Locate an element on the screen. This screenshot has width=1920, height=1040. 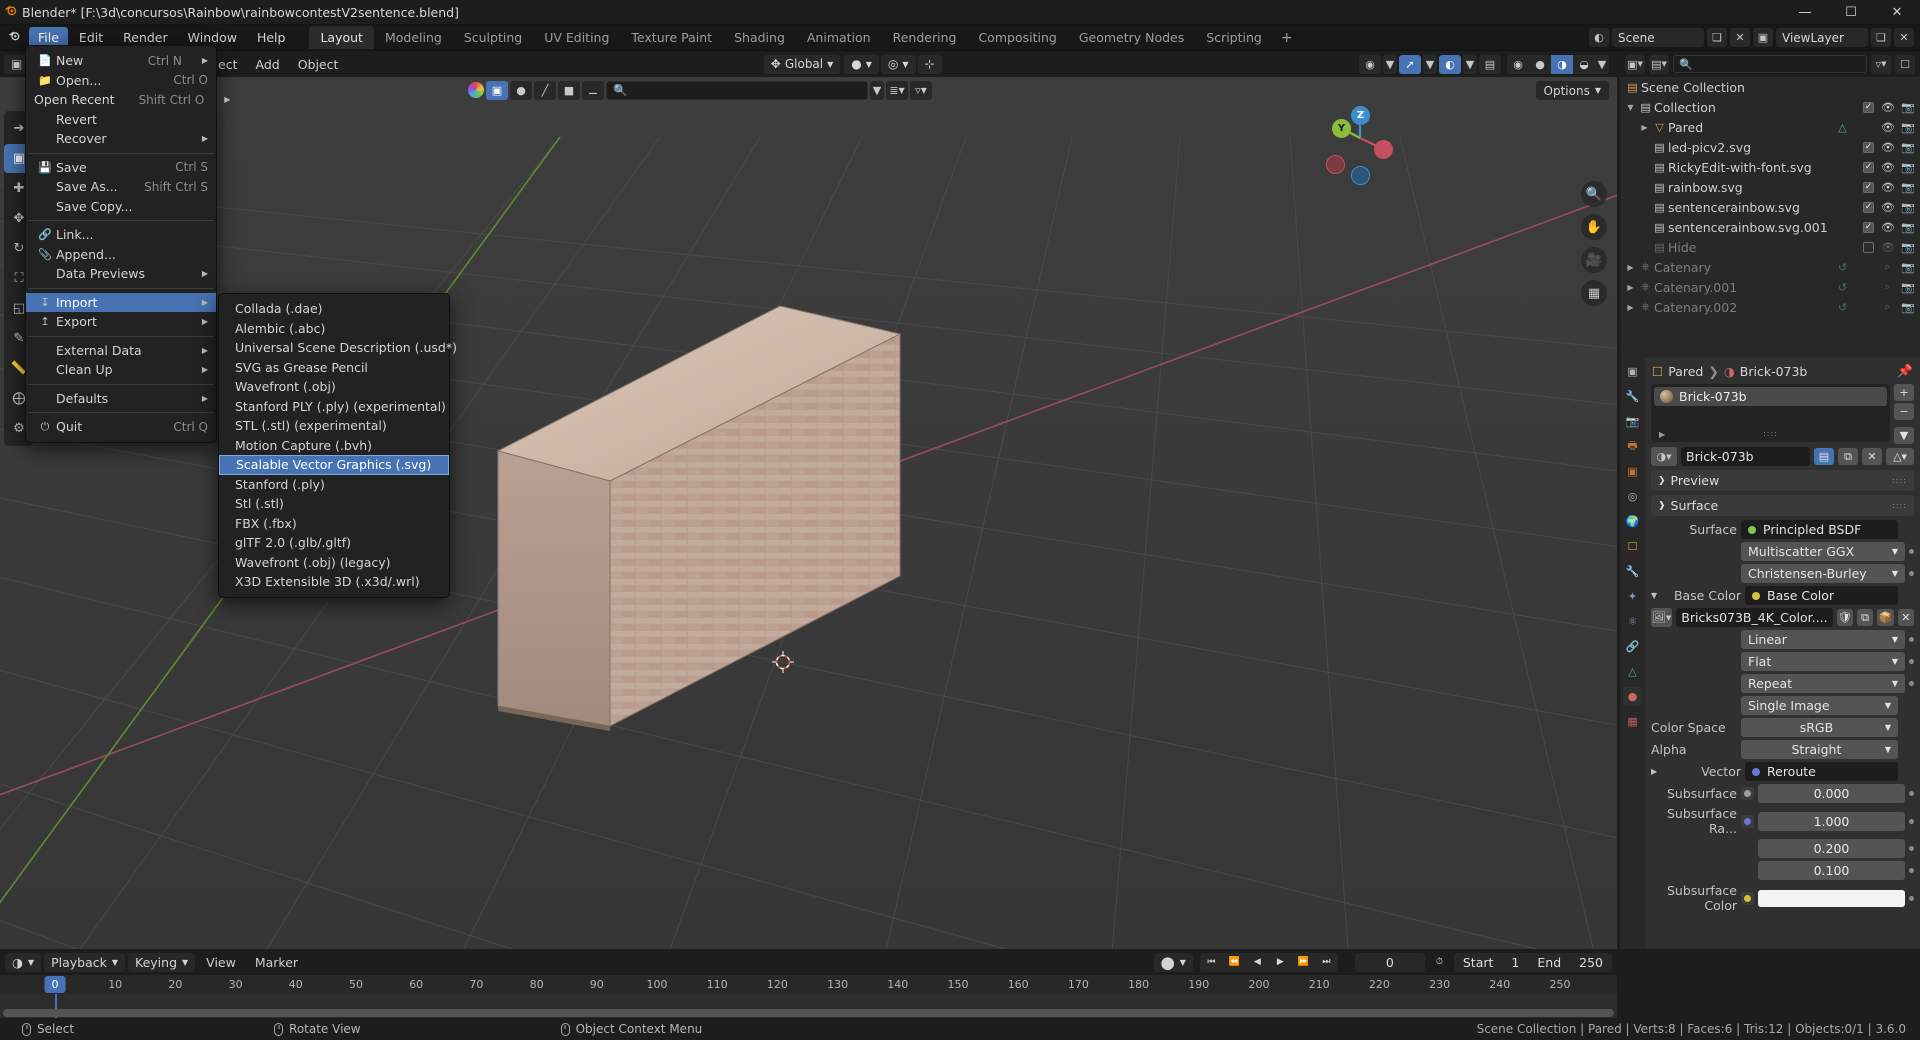
gizmo-axis-neg-z is located at coordinates (1360, 175).